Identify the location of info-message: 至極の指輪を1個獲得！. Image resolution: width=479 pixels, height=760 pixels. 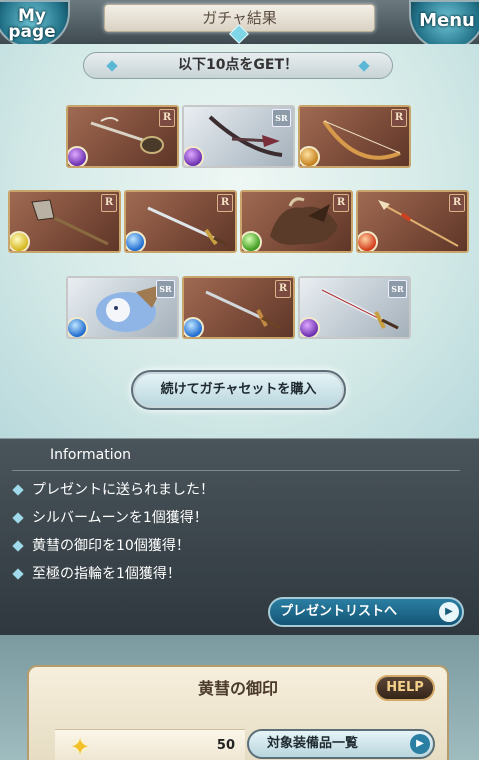
(96, 574).